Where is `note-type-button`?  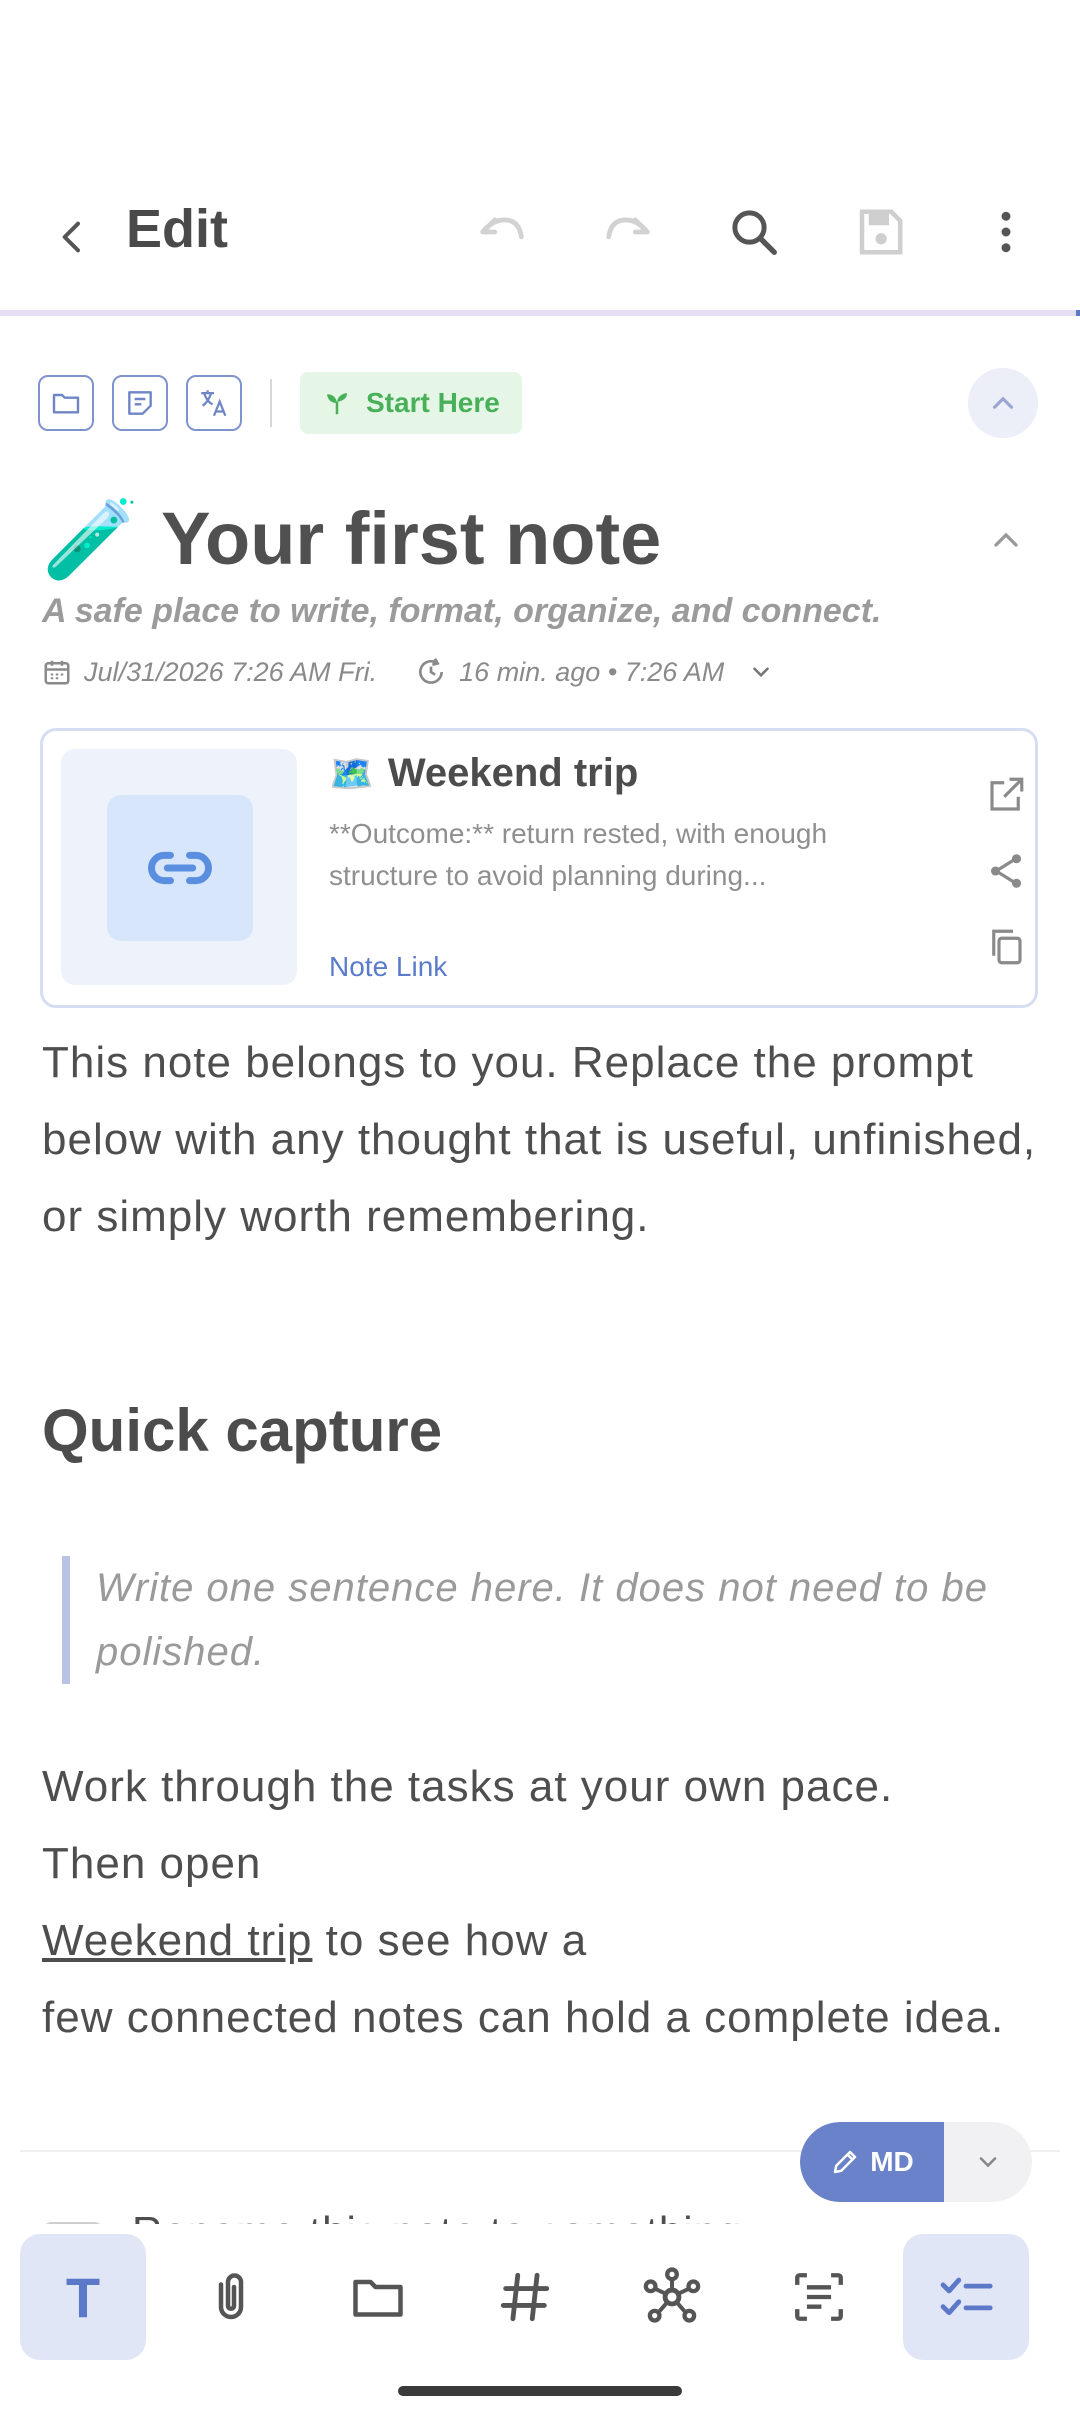 note-type-button is located at coordinates (140, 403).